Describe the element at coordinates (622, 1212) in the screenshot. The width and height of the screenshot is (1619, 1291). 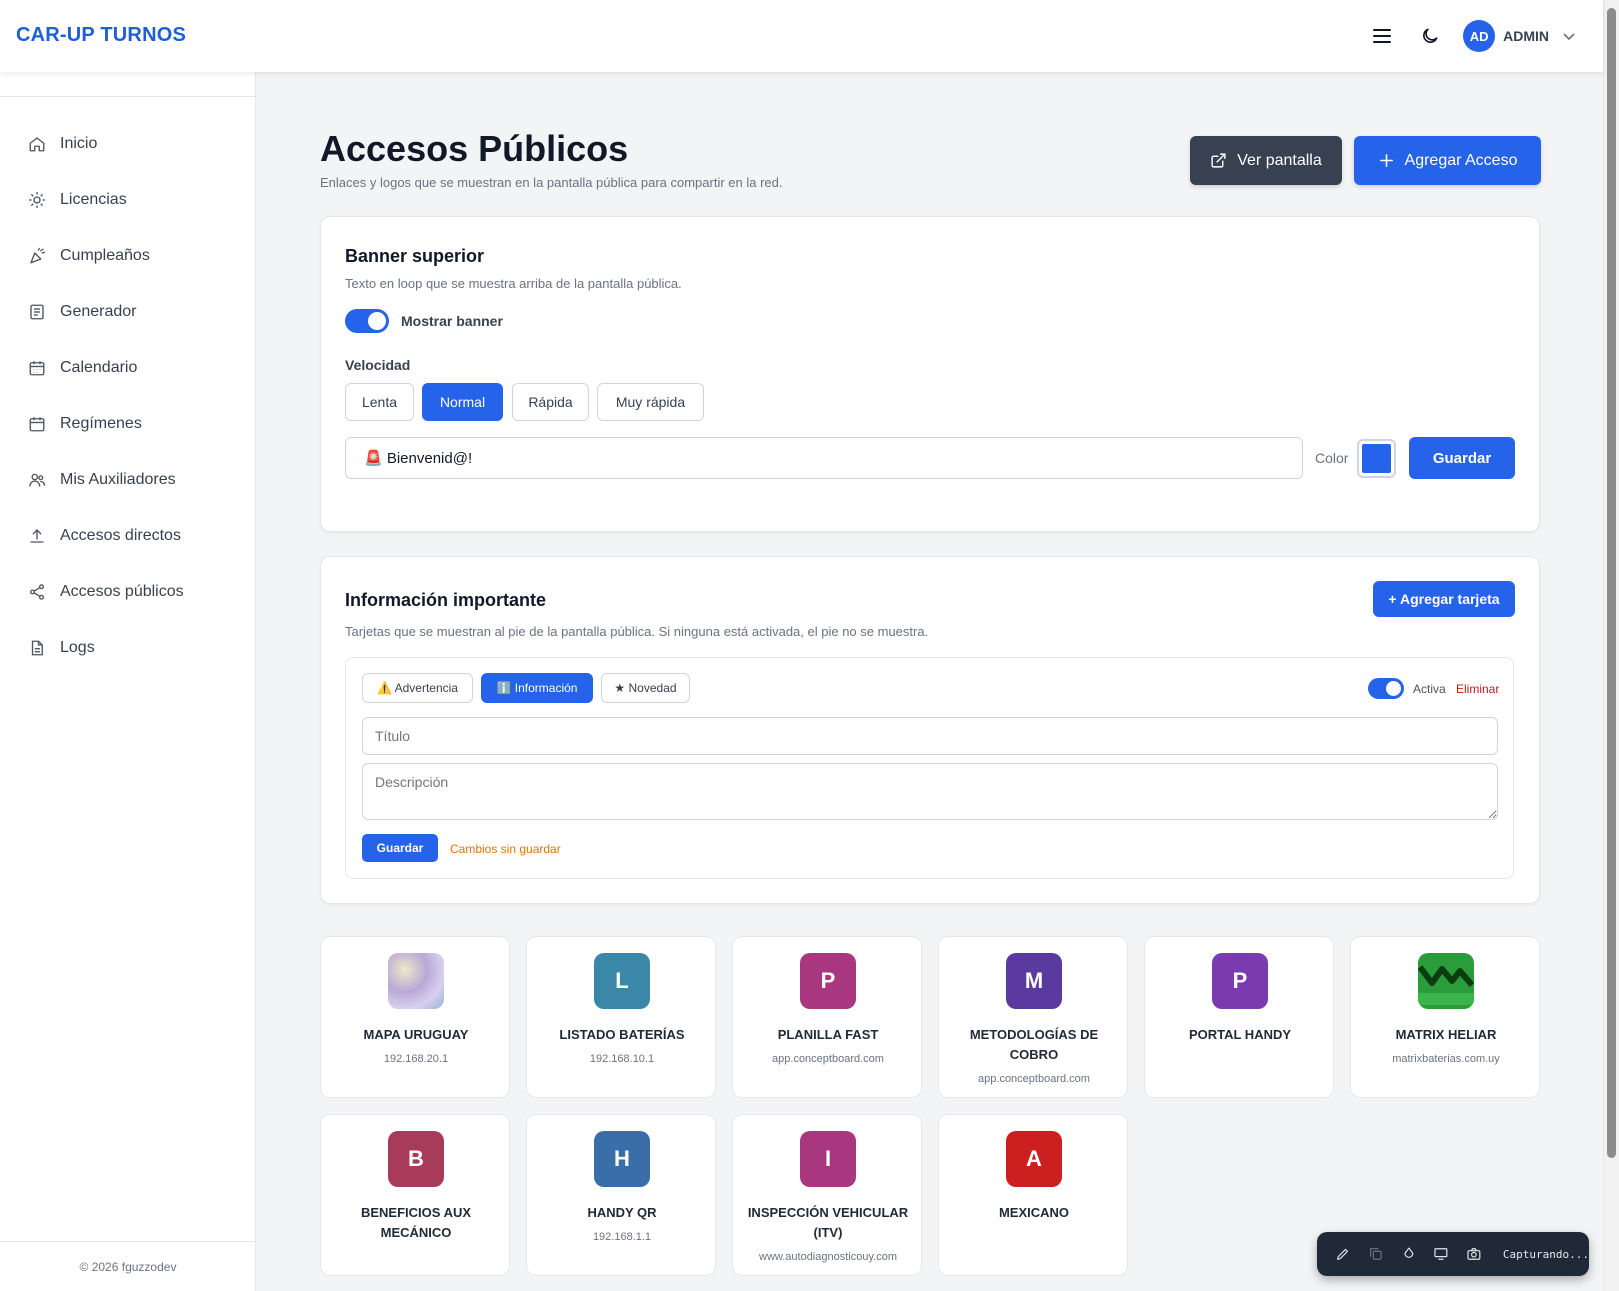
I see `link-name: HANDY QR` at that location.